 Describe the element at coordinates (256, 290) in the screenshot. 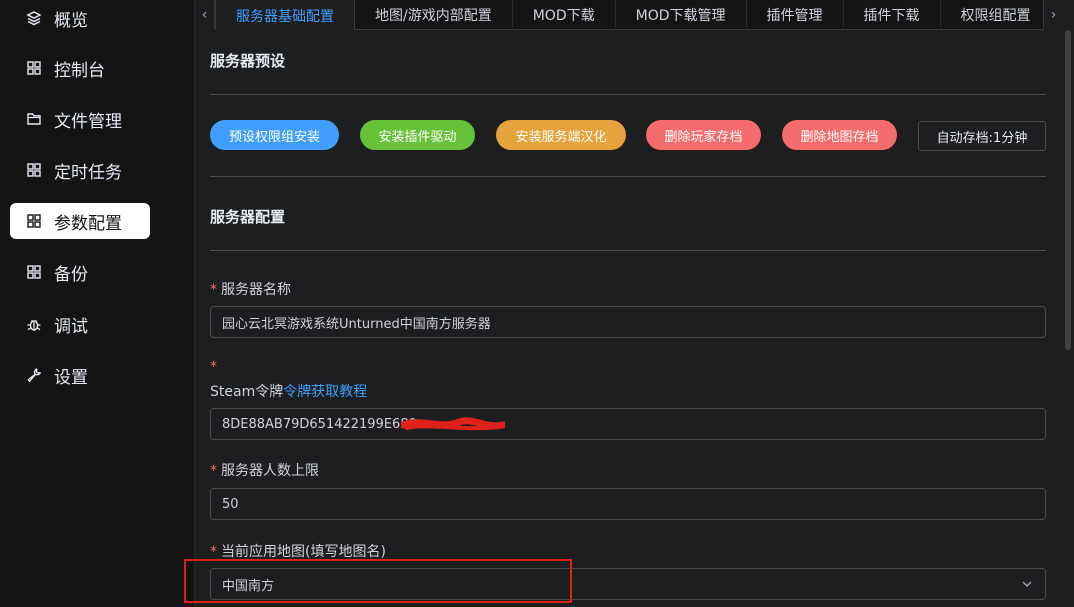

I see `label-text: 服务器名称` at that location.